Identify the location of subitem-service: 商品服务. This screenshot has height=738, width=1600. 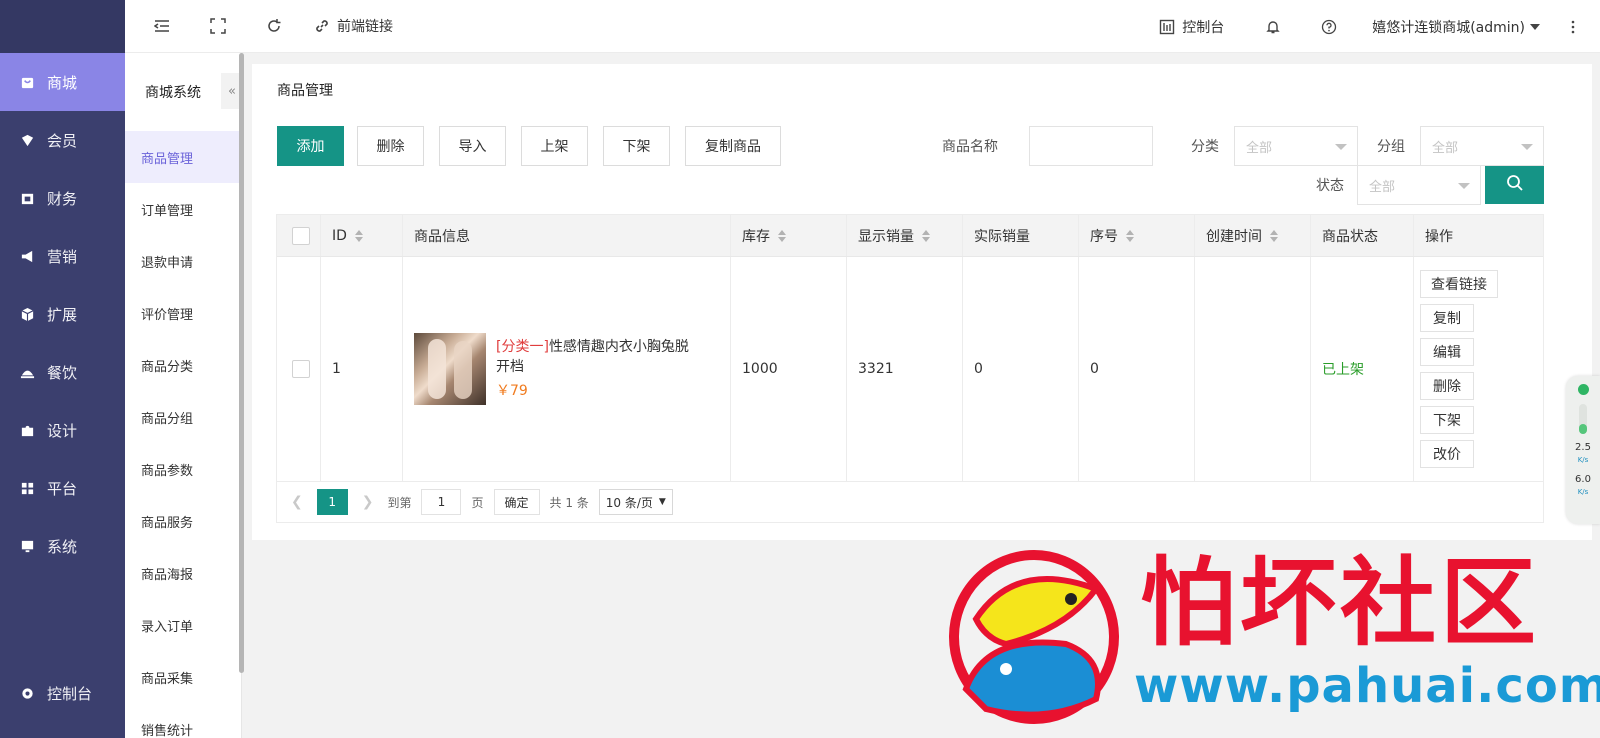
(183, 521).